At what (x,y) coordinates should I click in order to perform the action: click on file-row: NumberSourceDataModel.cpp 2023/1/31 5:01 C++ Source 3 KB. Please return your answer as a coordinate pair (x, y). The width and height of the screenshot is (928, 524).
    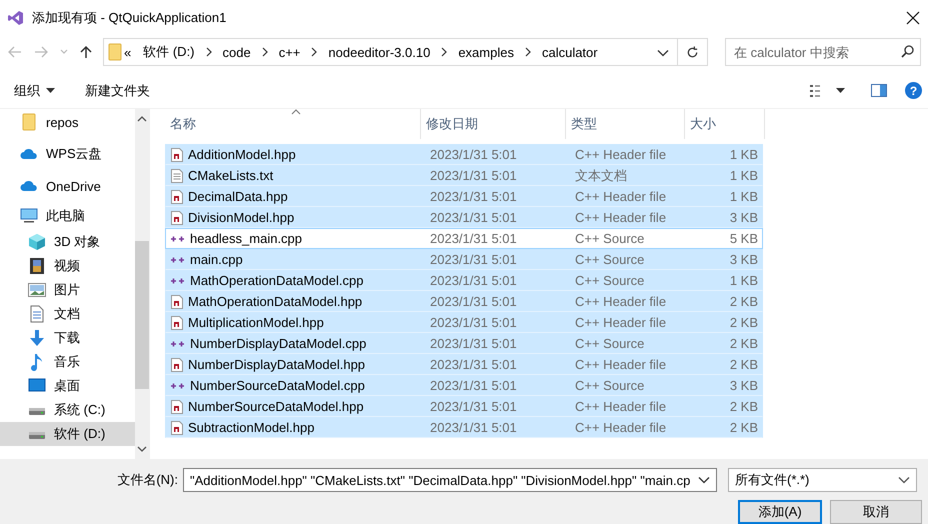
    Looking at the image, I should click on (464, 385).